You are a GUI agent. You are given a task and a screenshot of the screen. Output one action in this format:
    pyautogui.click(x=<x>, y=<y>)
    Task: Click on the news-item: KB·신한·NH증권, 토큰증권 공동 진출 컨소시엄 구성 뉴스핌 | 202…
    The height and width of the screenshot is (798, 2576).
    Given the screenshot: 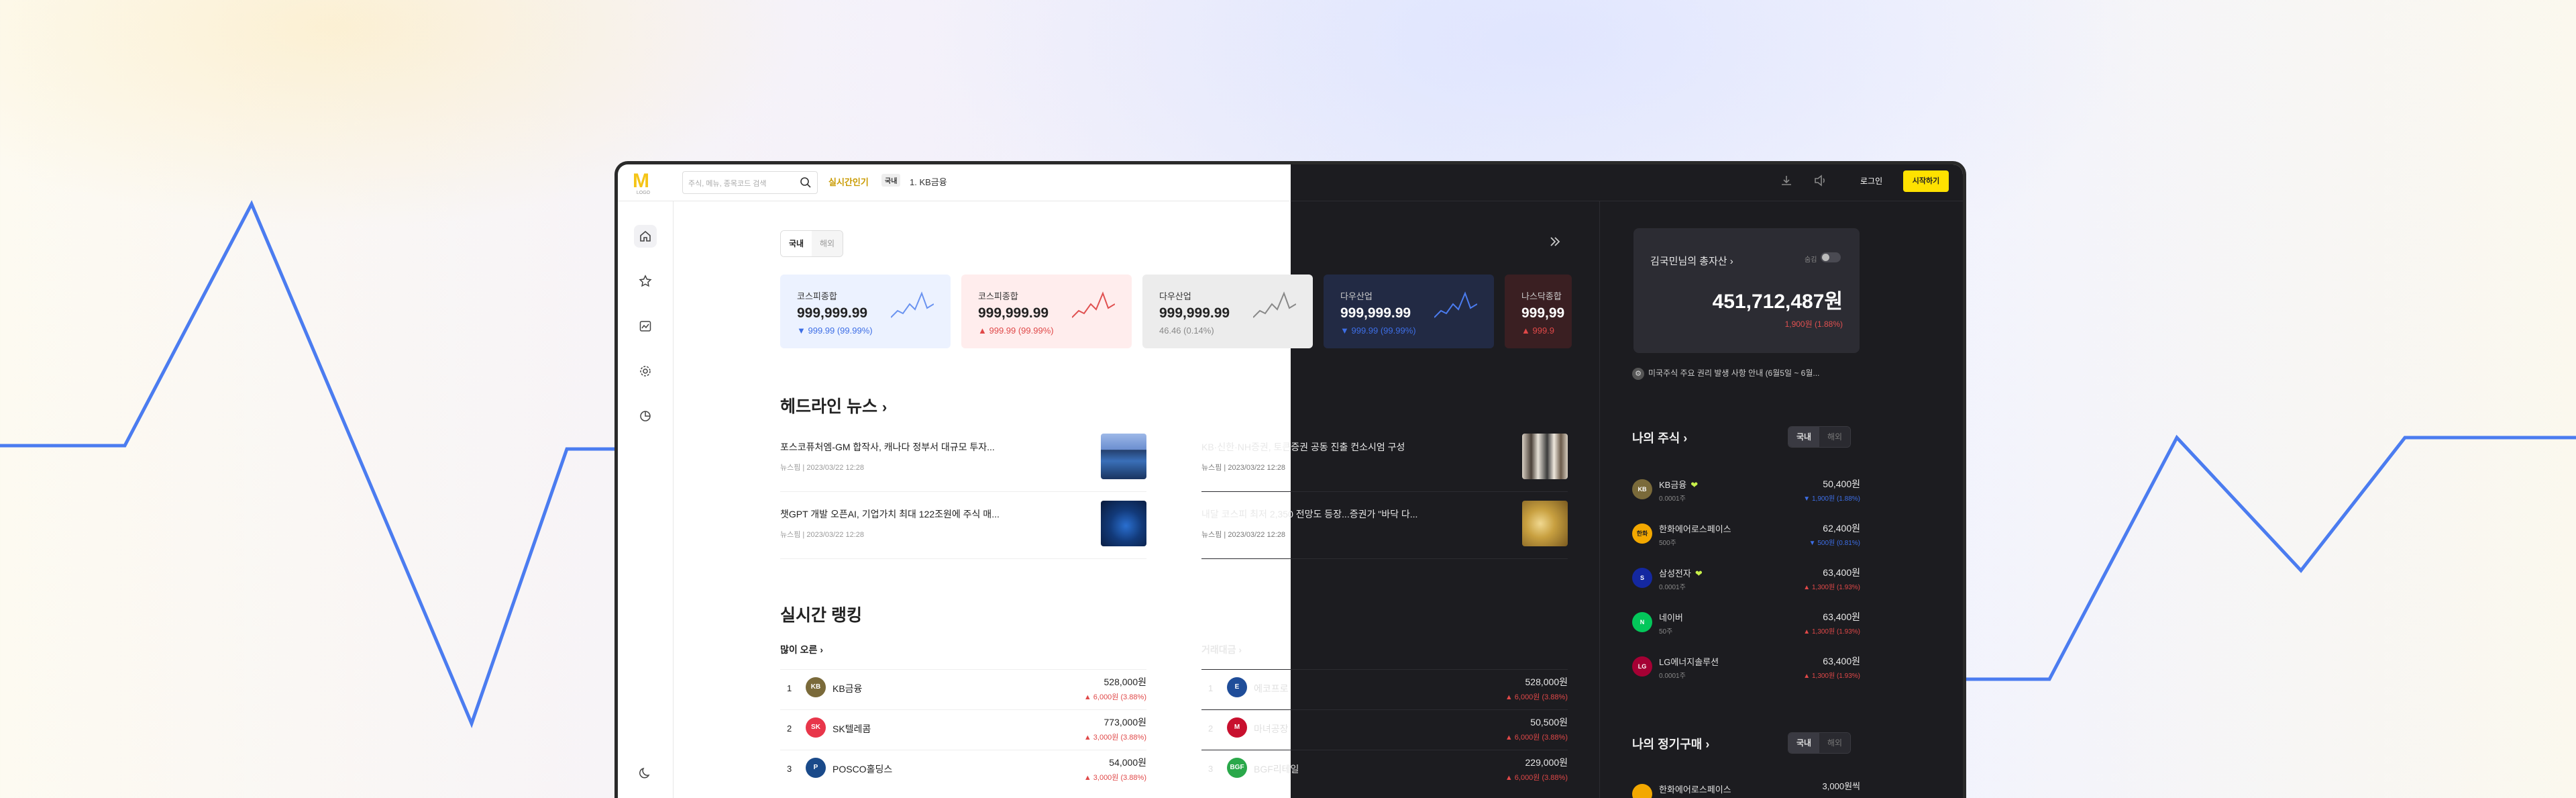 What is the action you would take?
    pyautogui.click(x=1384, y=463)
    